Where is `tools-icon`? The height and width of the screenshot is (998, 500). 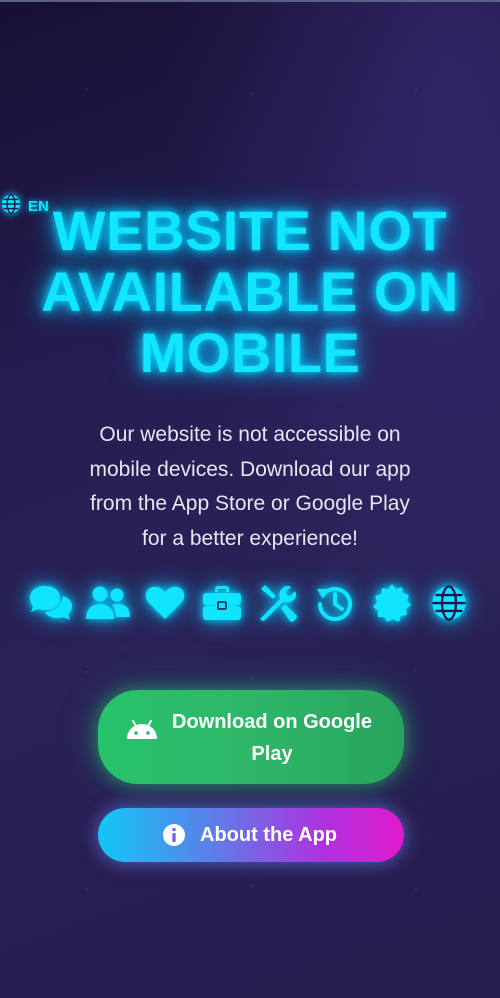 tools-icon is located at coordinates (278, 603).